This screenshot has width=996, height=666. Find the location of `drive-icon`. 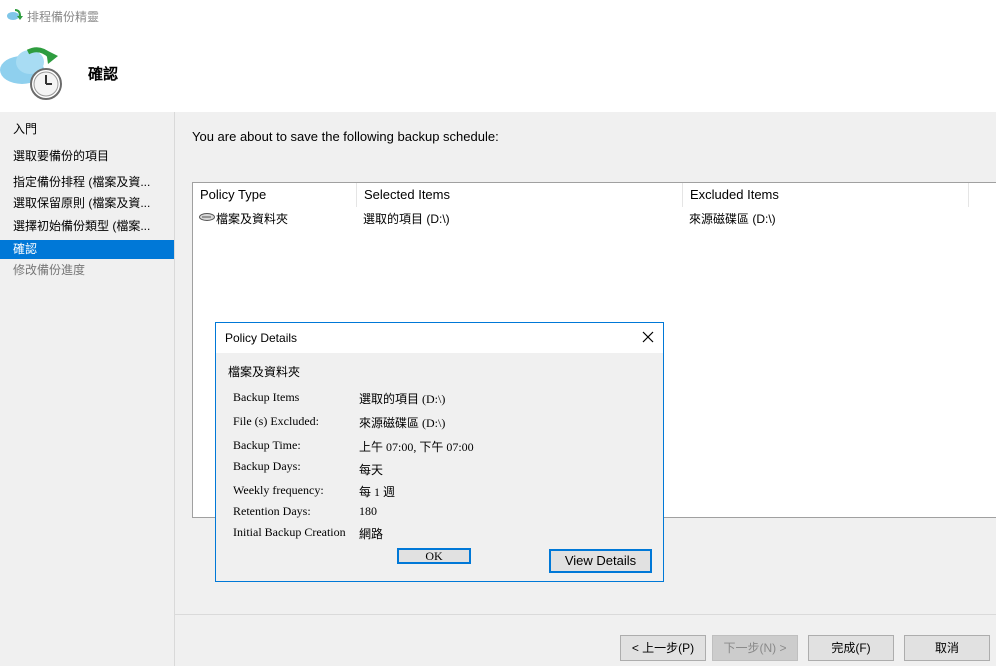

drive-icon is located at coordinates (207, 217).